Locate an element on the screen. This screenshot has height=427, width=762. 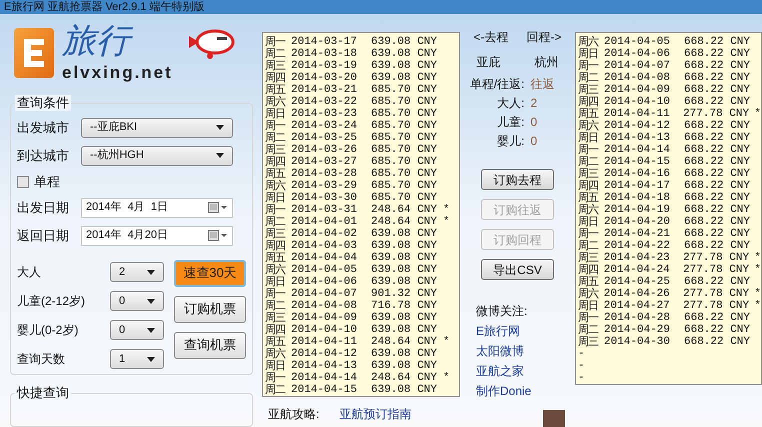
weibo-label: 微博关注: is located at coordinates (502, 311).